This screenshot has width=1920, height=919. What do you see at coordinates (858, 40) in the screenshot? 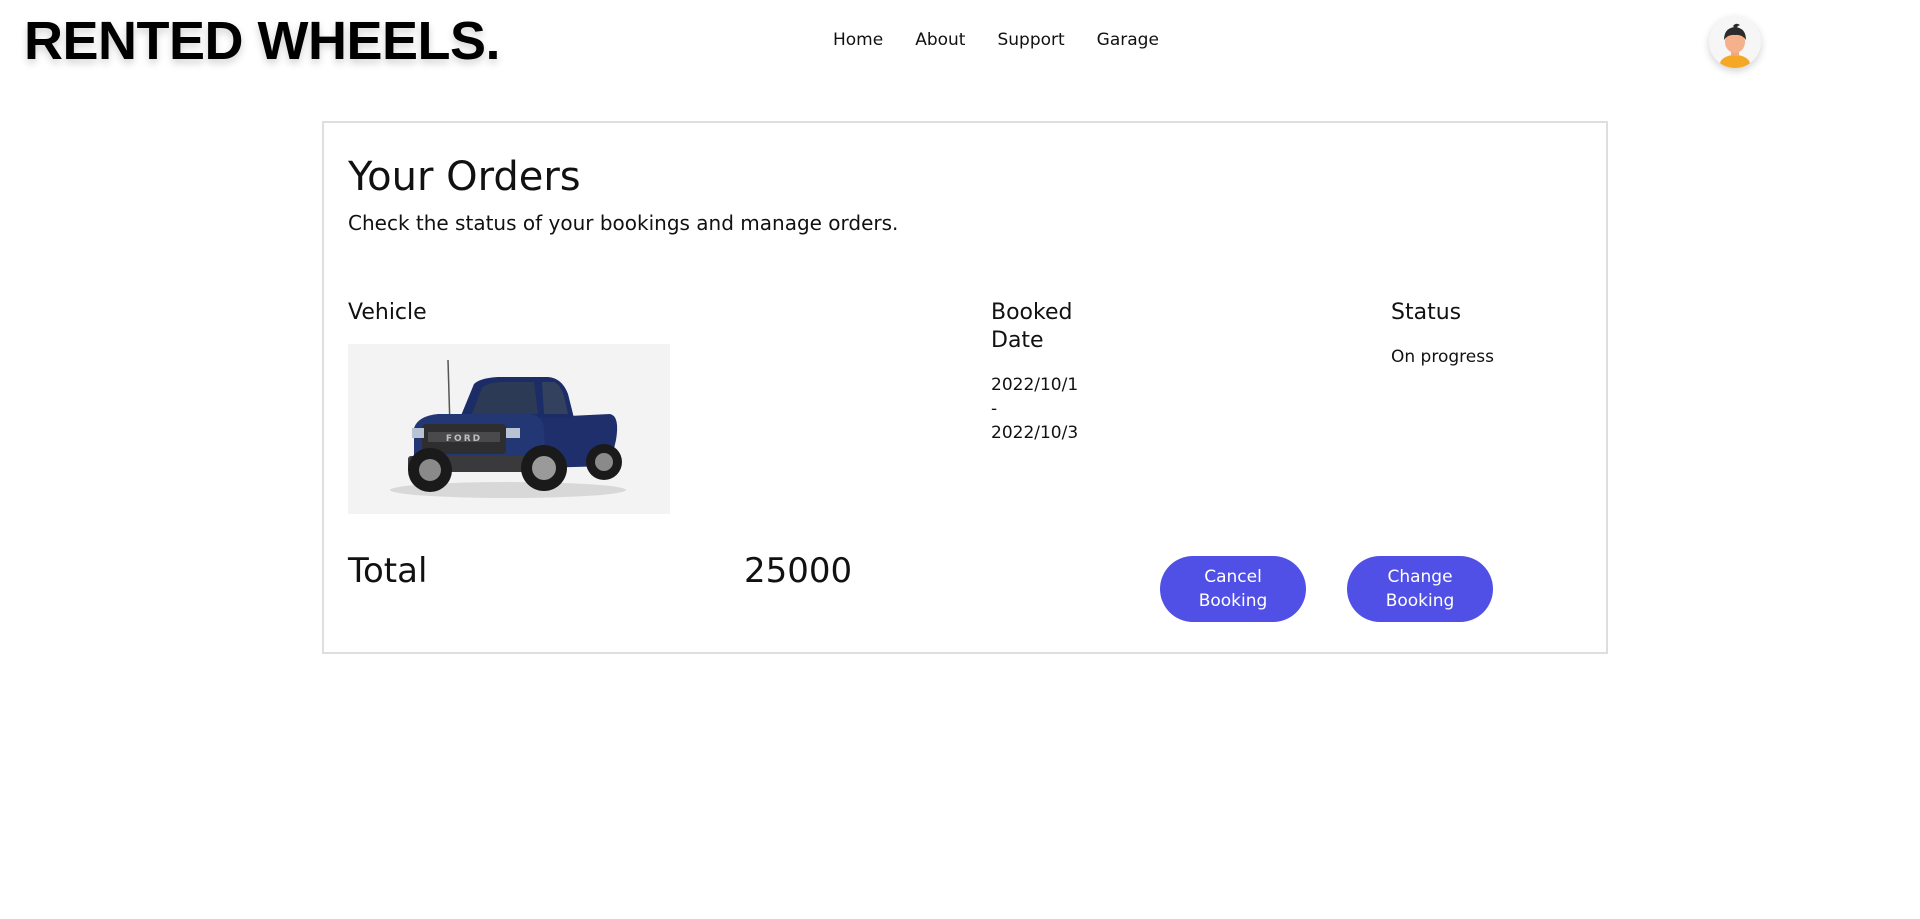
I see `nav-home-link: Home` at bounding box center [858, 40].